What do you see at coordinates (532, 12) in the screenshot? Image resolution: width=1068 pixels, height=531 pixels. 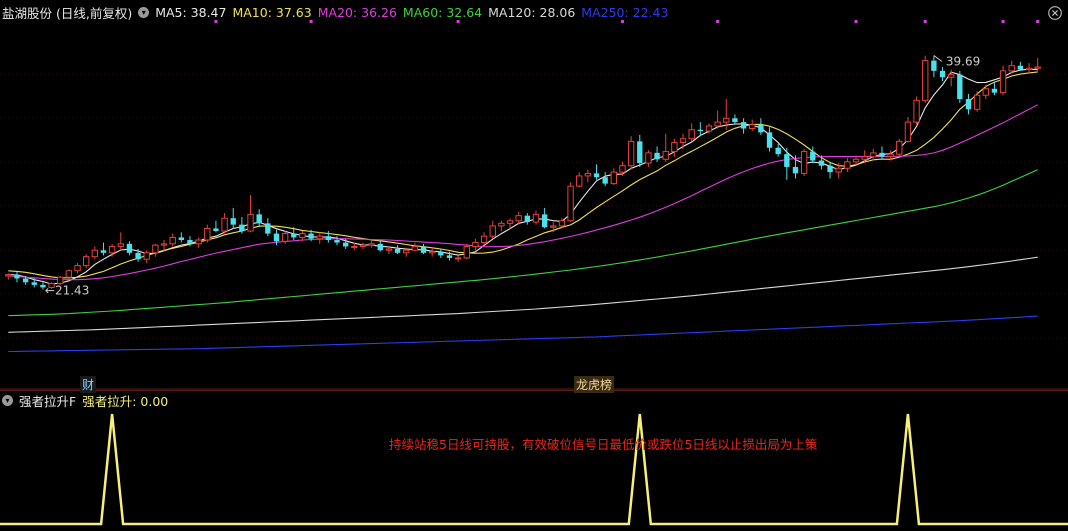 I see `ma120-label: MA120: 28.06` at bounding box center [532, 12].